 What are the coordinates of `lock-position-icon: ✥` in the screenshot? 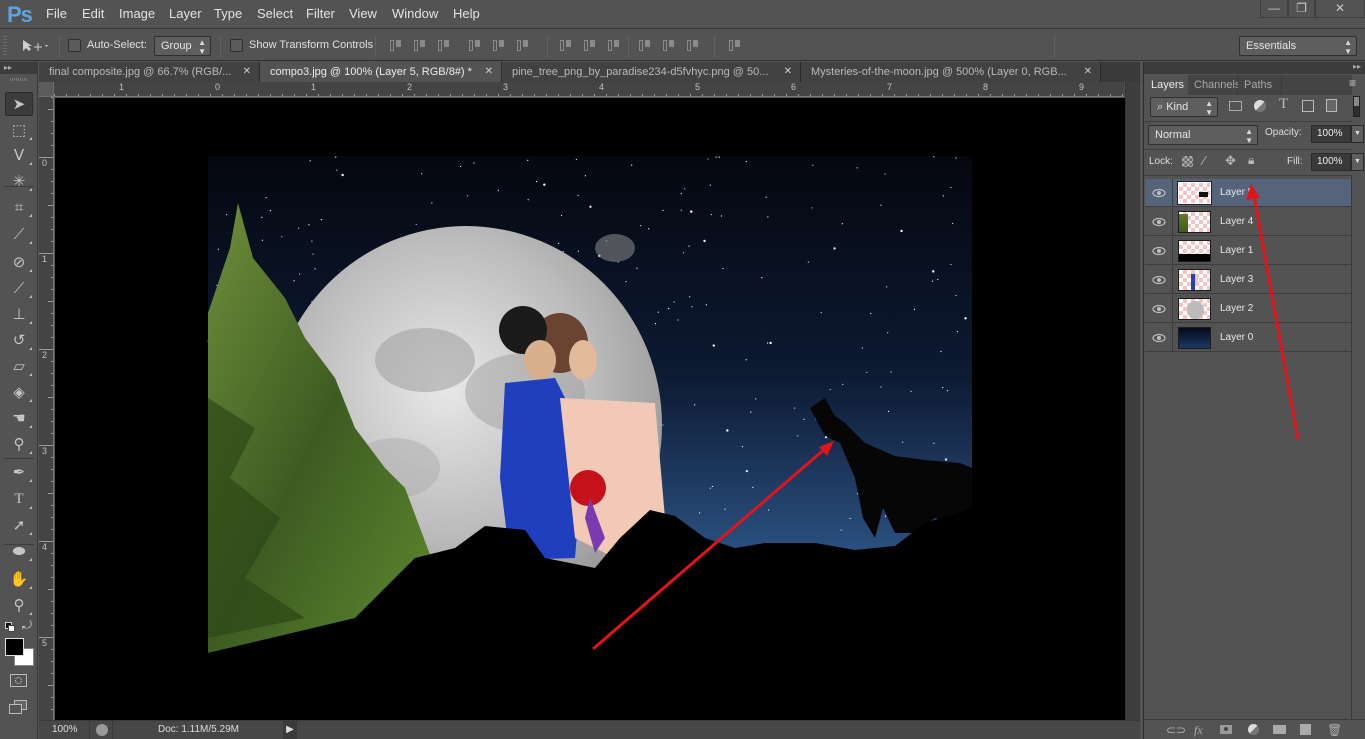 It's located at (1230, 161).